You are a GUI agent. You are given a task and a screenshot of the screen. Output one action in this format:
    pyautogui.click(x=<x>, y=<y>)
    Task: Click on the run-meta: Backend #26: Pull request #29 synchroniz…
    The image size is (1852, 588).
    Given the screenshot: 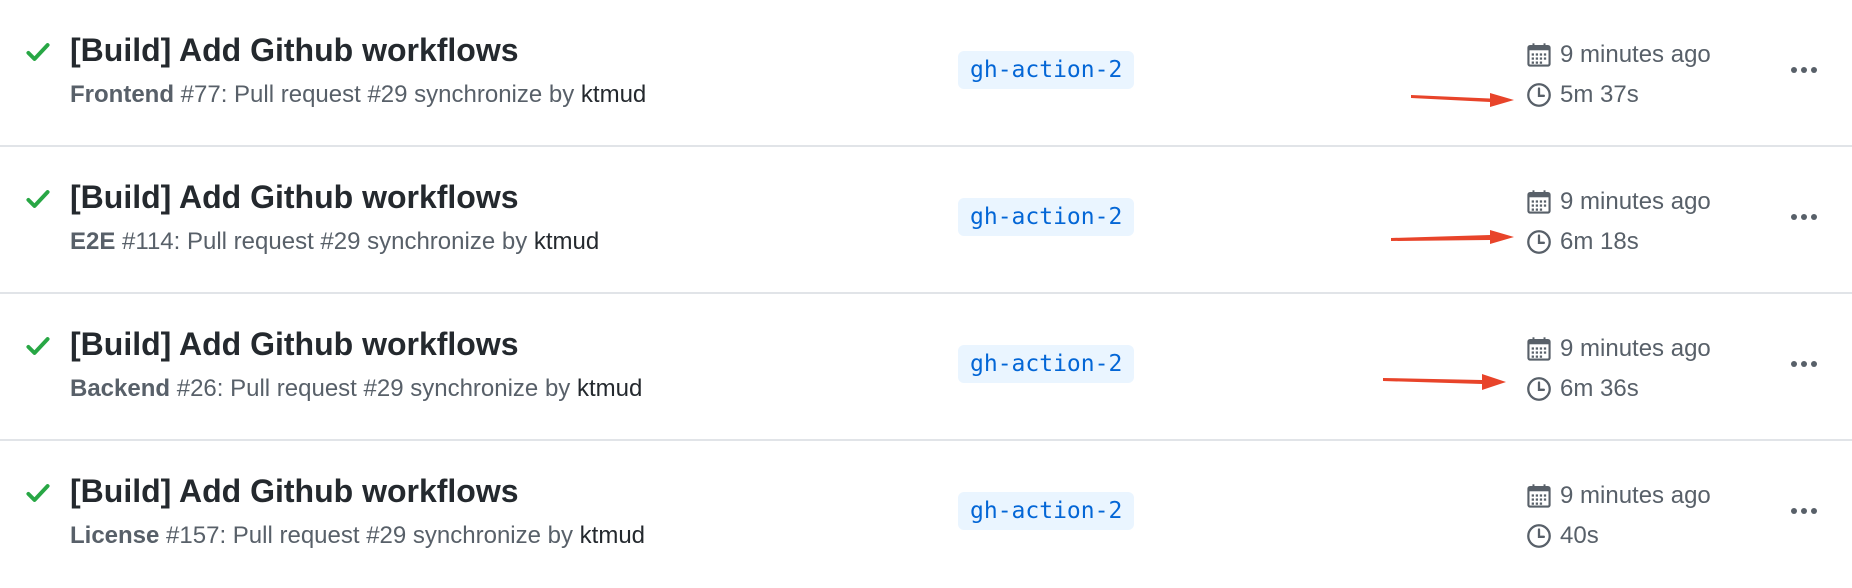 What is the action you would take?
    pyautogui.click(x=356, y=389)
    